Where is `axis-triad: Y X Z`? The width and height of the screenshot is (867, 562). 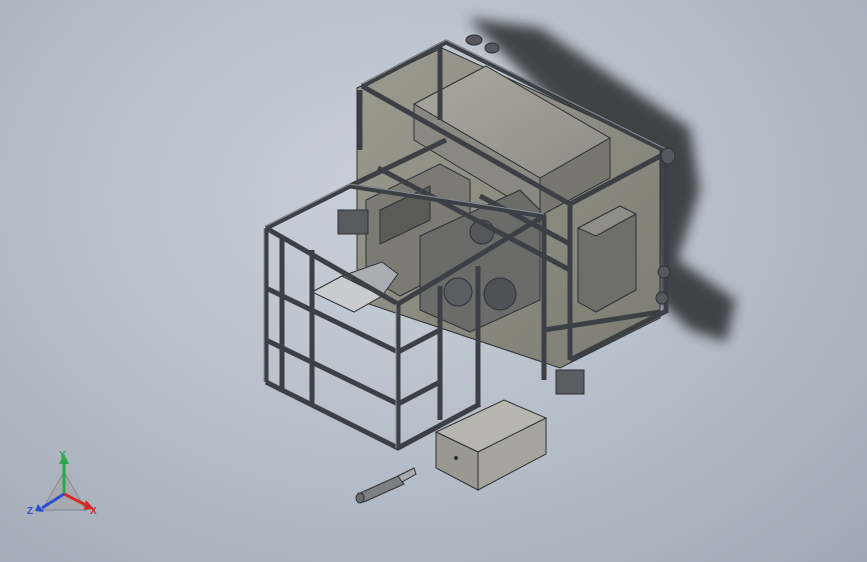
axis-triad: Y X Z is located at coordinates (64, 486).